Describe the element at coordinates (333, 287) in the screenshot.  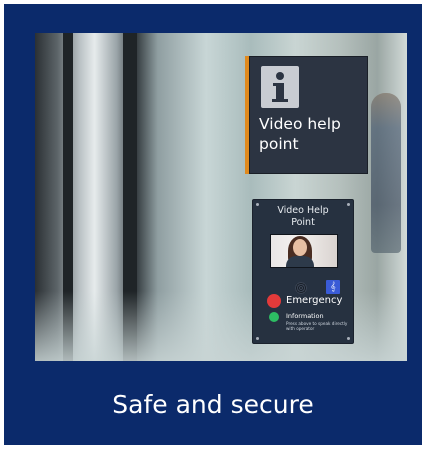
I see `hearing-loop-icon: 𝄞` at that location.